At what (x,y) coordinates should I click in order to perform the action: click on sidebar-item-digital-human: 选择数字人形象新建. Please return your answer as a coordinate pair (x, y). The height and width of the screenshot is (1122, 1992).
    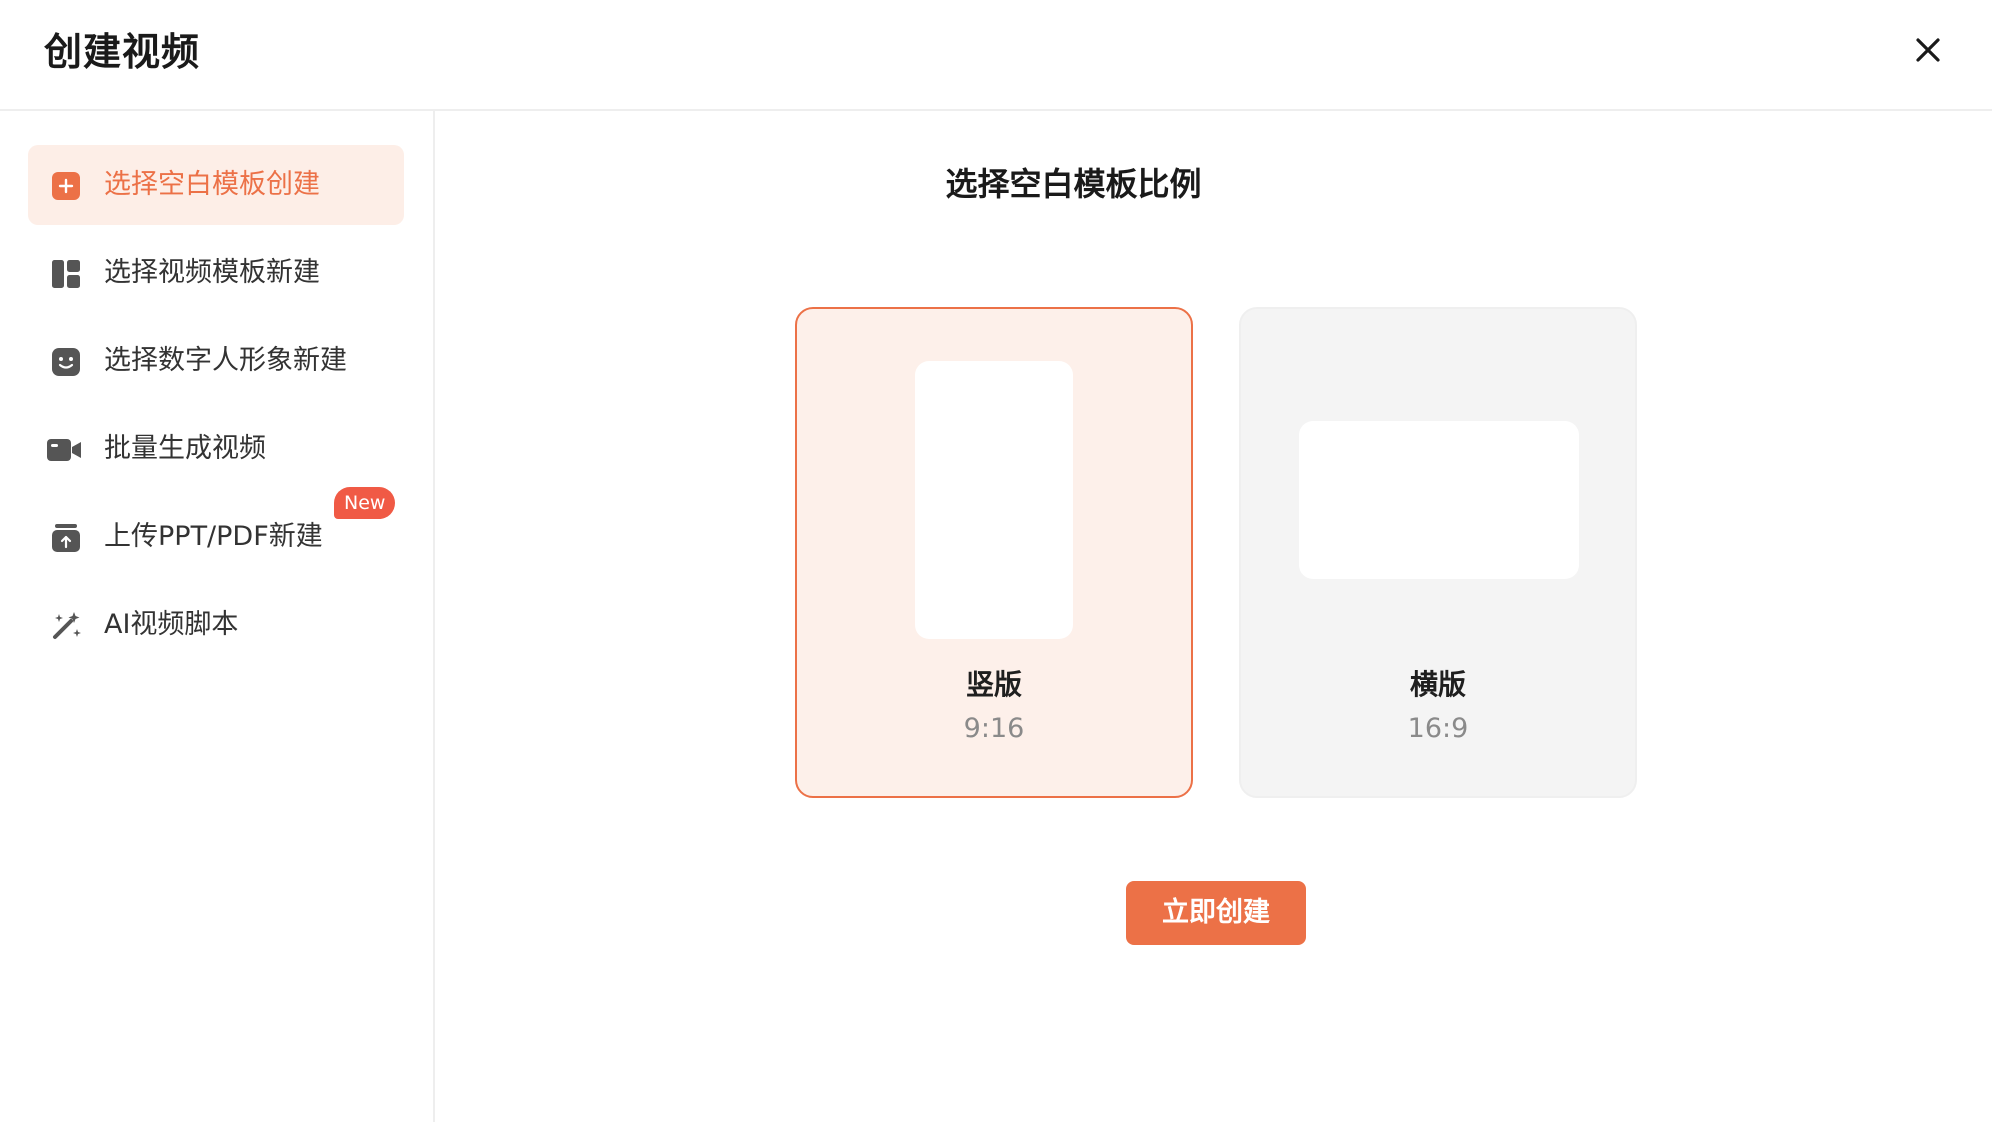
    Looking at the image, I should click on (216, 361).